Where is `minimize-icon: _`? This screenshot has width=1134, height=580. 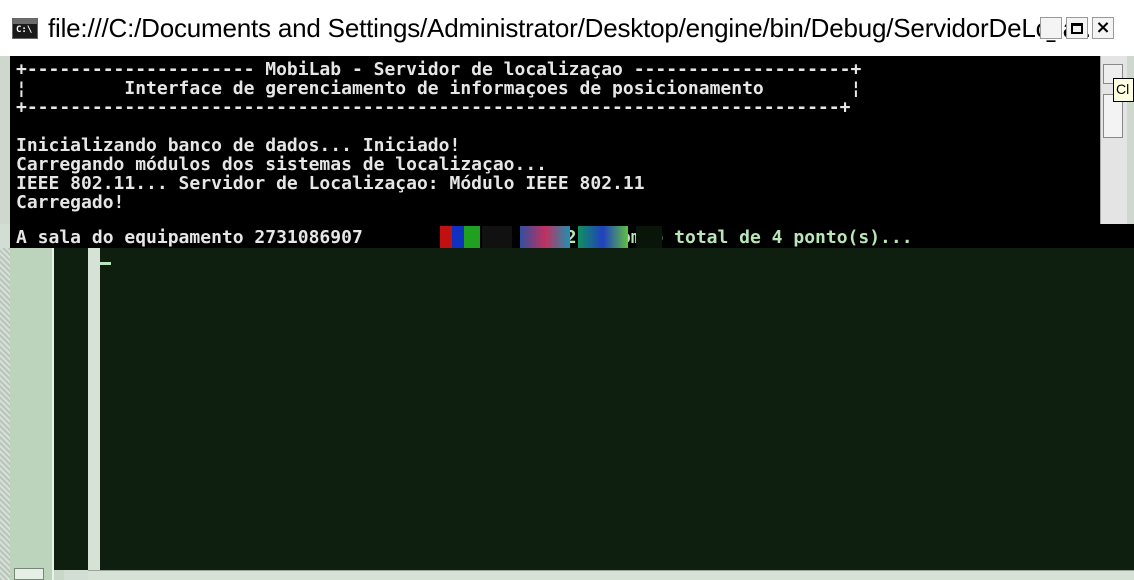
minimize-icon: _ is located at coordinates (1051, 32).